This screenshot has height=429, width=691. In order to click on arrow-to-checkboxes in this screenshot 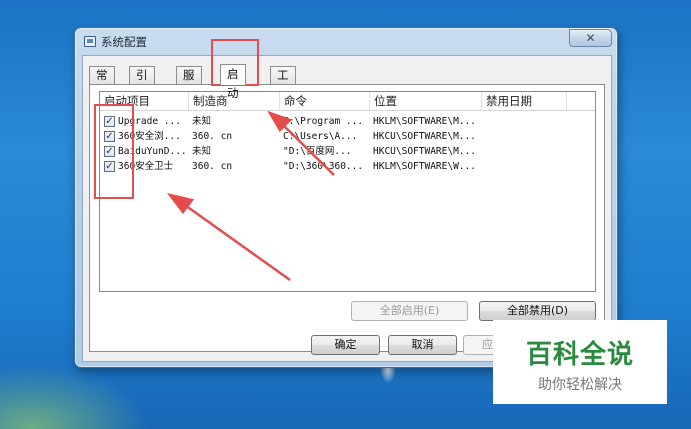, I will do `click(236, 241)`.